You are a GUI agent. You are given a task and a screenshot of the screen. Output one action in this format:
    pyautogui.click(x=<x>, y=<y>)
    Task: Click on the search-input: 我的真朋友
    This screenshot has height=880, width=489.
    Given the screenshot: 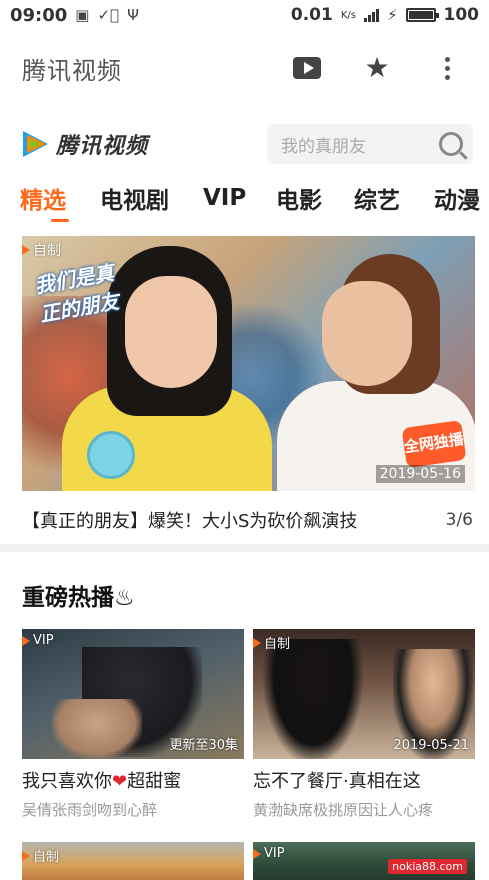 What is the action you would take?
    pyautogui.click(x=323, y=144)
    